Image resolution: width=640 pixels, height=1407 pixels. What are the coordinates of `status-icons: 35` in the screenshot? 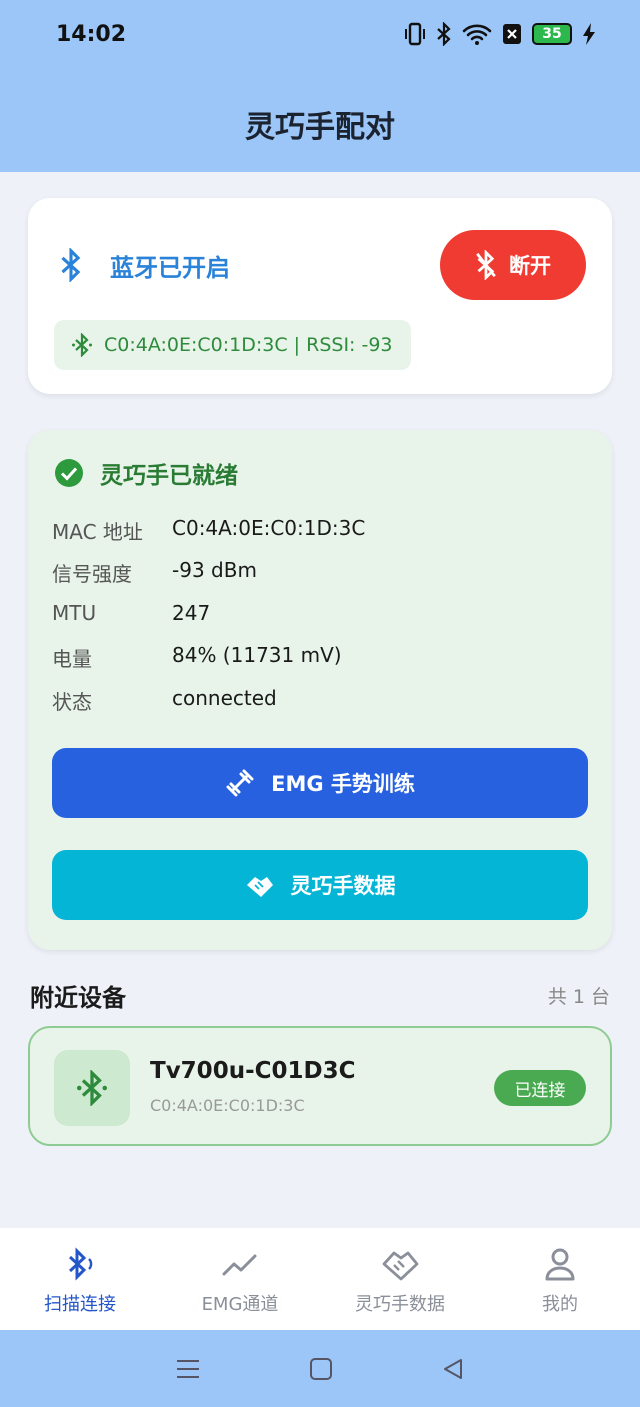 It's located at (500, 34).